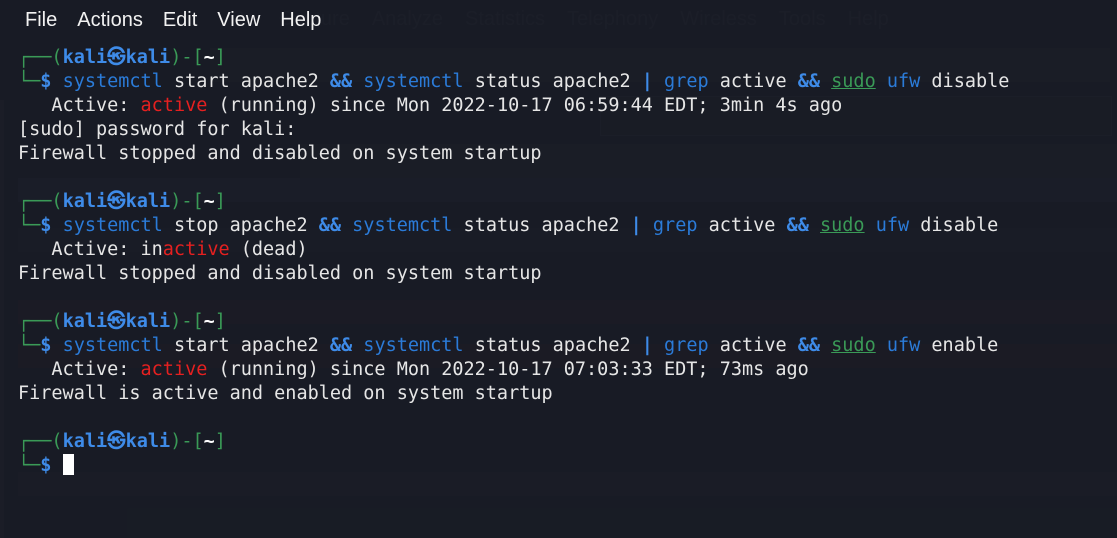 The width and height of the screenshot is (1117, 538). What do you see at coordinates (300, 20) in the screenshot?
I see `menu-help: Help` at bounding box center [300, 20].